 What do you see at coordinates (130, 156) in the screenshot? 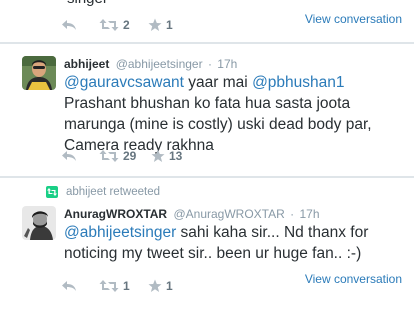
I see `retweet-count: 29` at bounding box center [130, 156].